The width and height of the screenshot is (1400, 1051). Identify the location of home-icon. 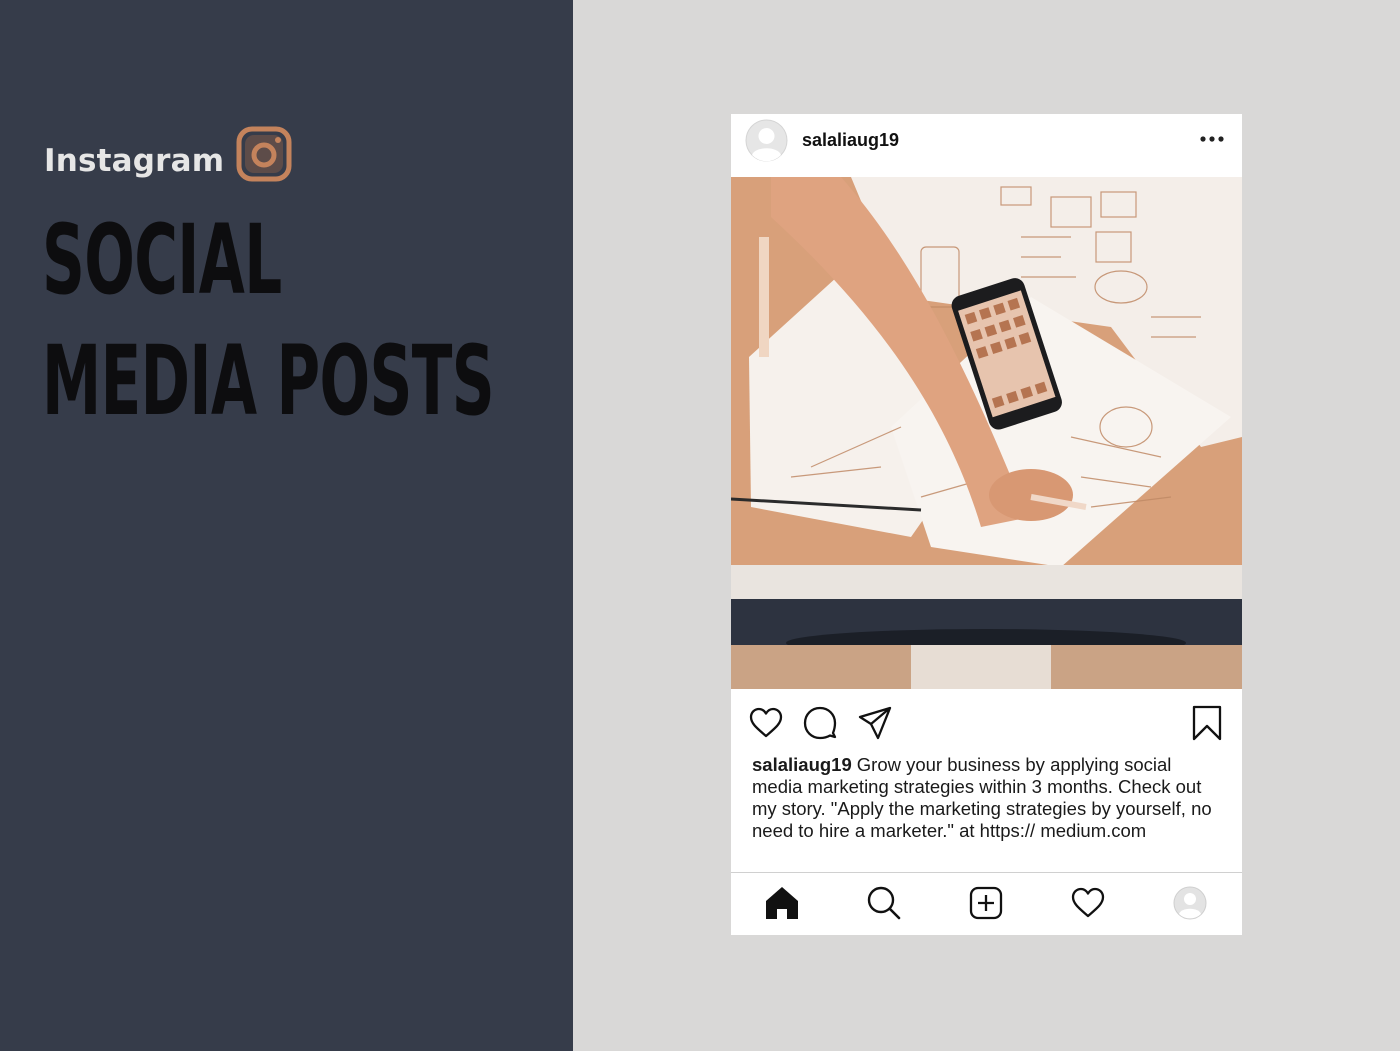
(782, 903).